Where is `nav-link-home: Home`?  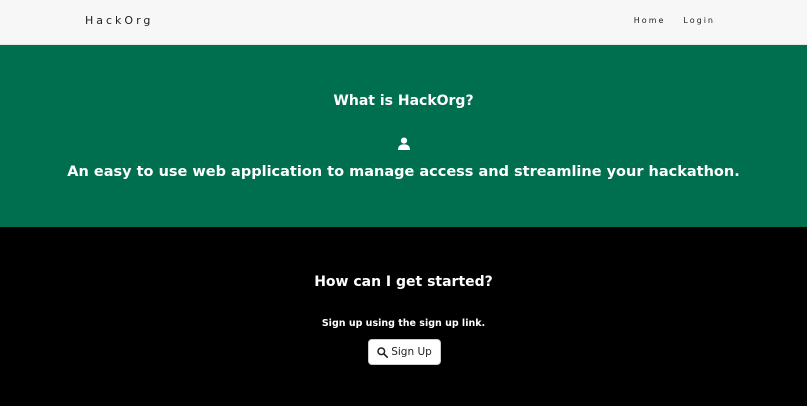 nav-link-home: Home is located at coordinates (650, 20).